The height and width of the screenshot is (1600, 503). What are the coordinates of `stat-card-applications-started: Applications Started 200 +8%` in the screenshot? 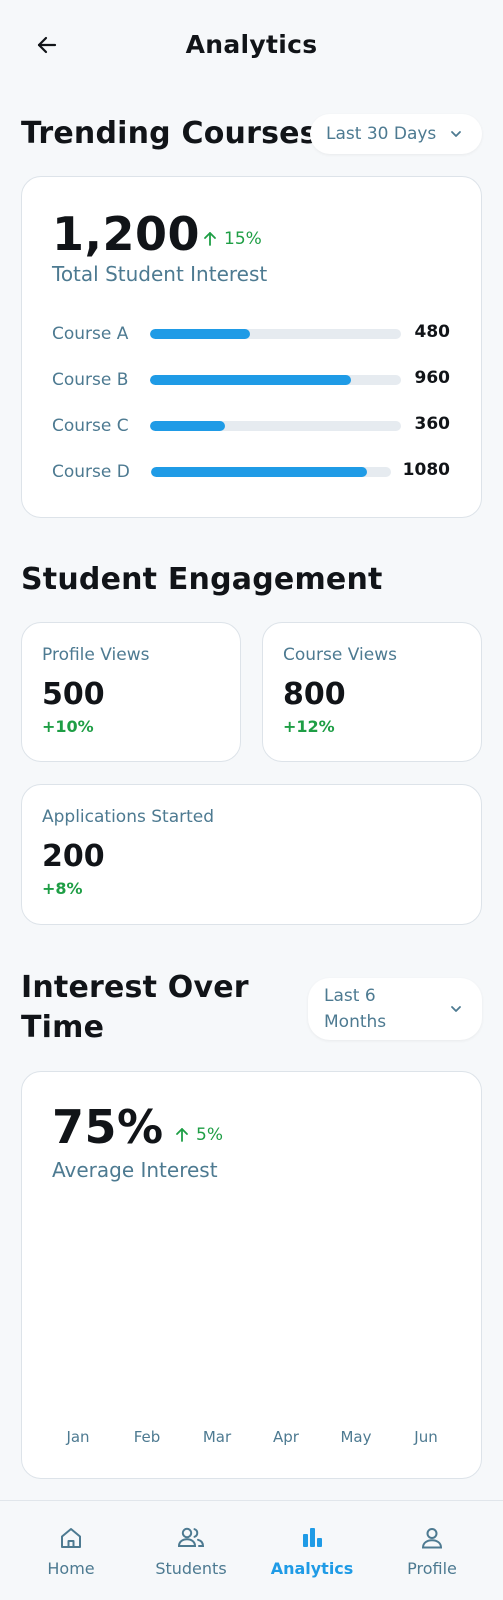 It's located at (251, 854).